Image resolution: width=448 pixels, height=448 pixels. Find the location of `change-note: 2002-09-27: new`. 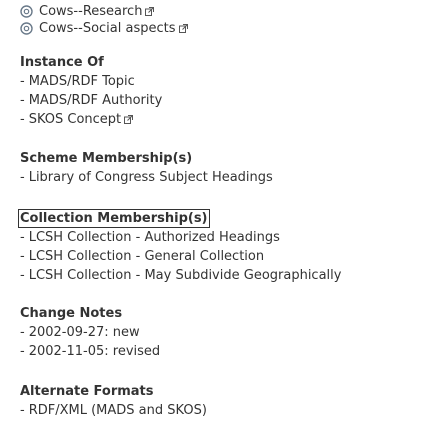

change-note: 2002-09-27: new is located at coordinates (84, 332).